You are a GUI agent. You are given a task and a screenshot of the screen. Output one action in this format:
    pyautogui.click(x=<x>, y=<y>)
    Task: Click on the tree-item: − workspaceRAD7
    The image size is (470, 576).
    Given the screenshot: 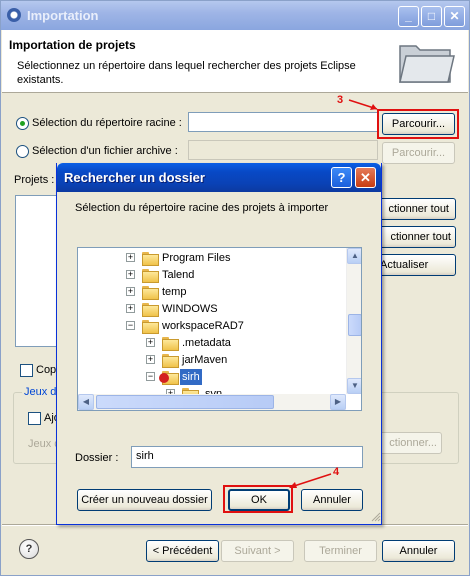 What is the action you would take?
    pyautogui.click(x=212, y=326)
    